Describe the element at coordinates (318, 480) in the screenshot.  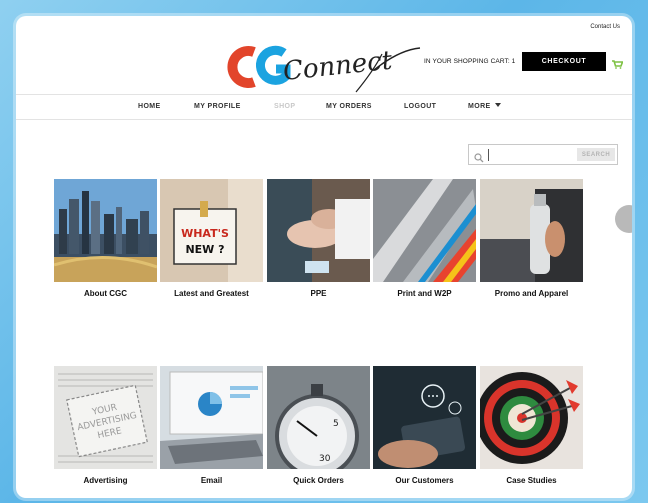
I see `tile-label: Quick Orders` at that location.